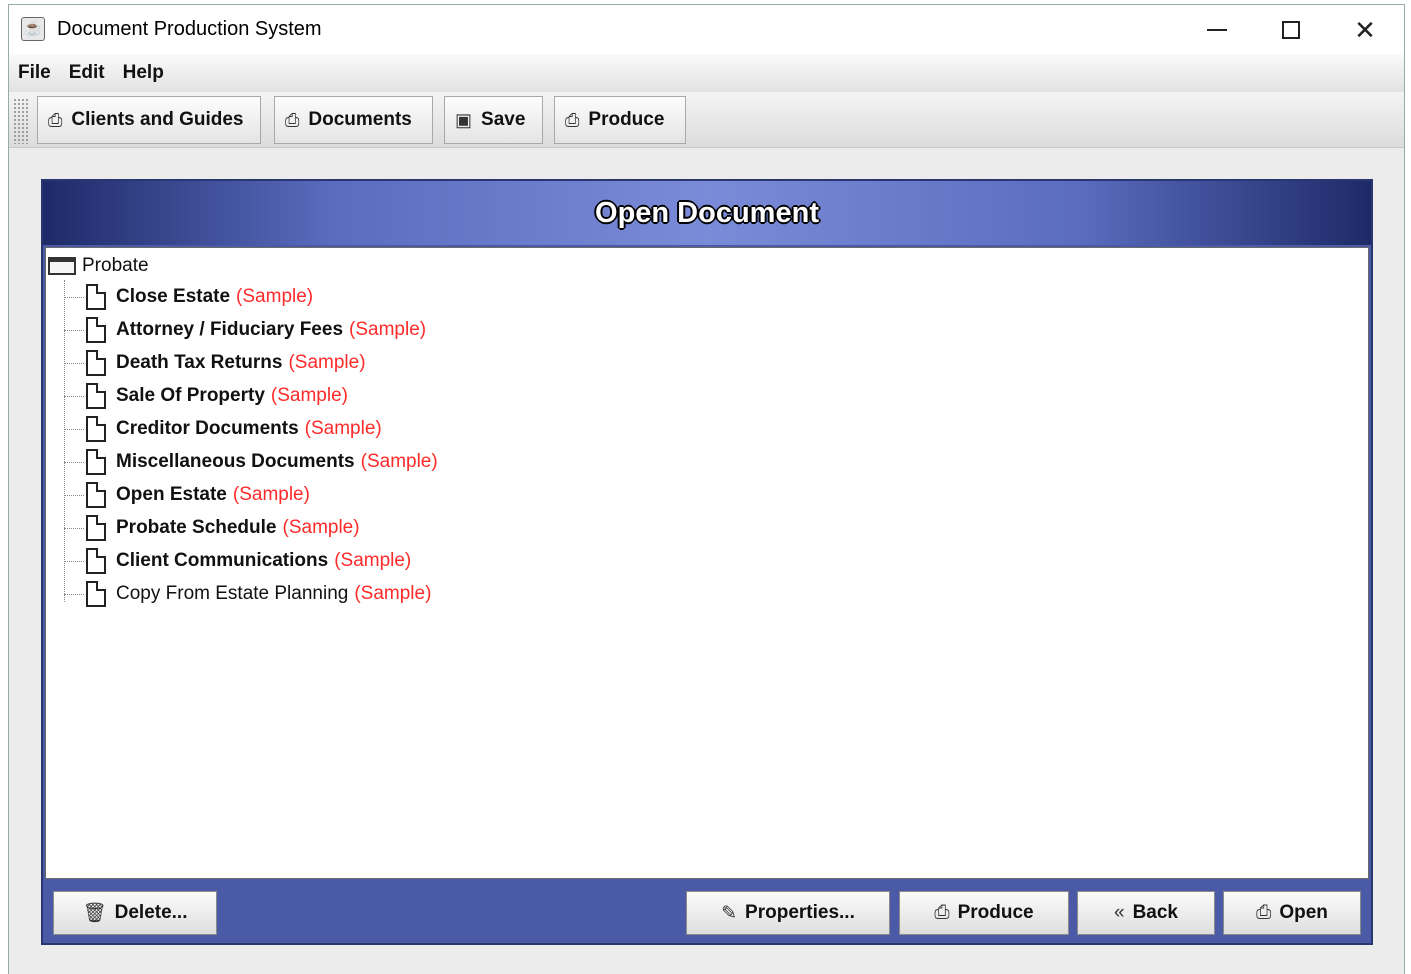  I want to click on back-label: Back, so click(1155, 912).